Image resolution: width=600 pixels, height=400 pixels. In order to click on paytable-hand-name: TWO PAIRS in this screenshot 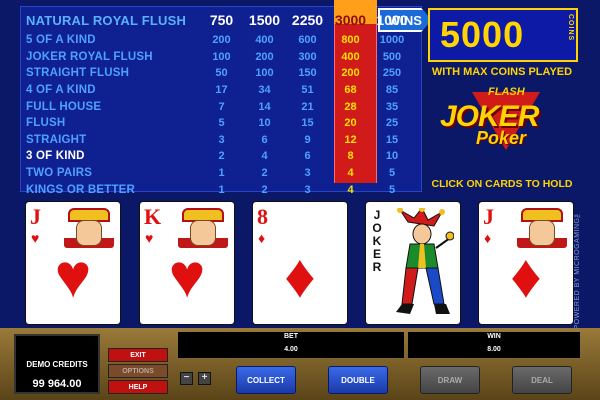, I will do `click(59, 173)`.